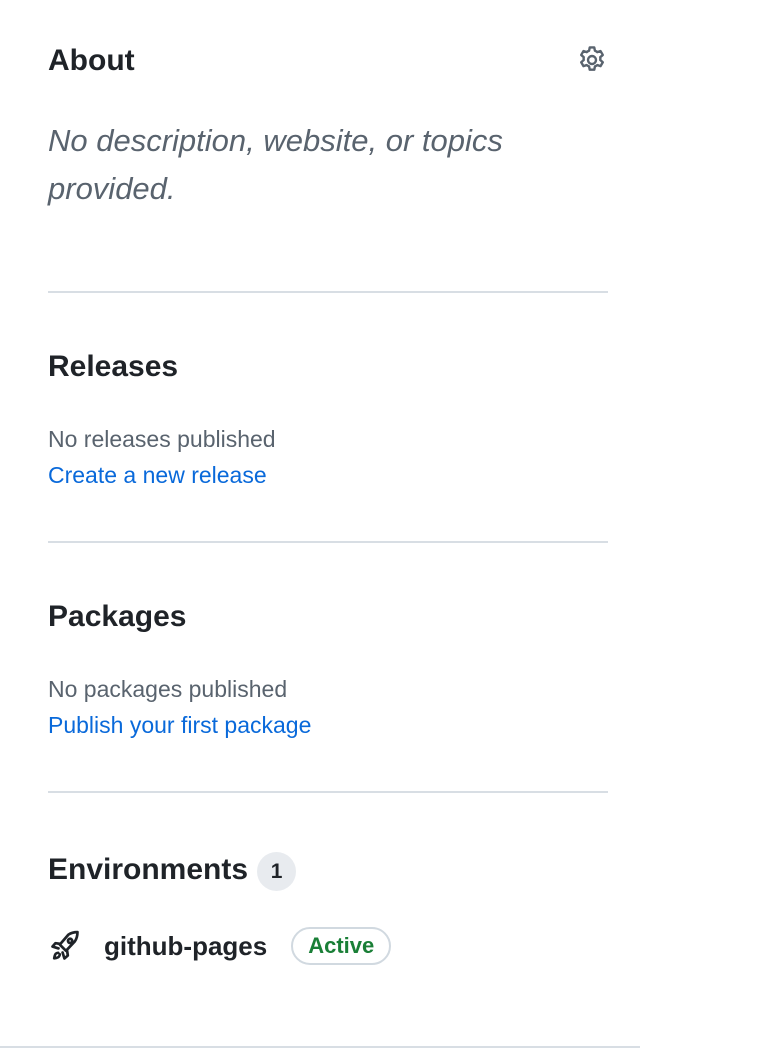  I want to click on environment-item: github-pages Active, so click(220, 946).